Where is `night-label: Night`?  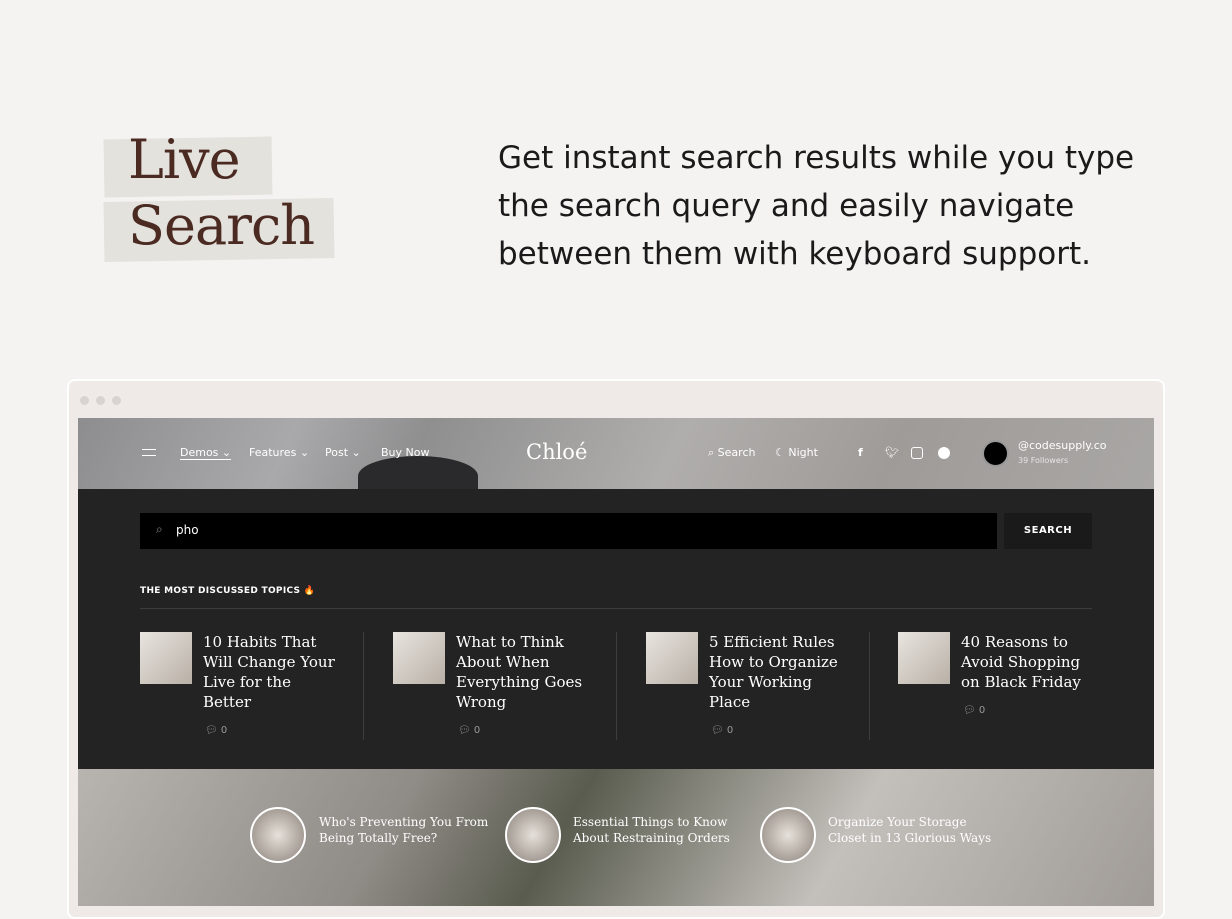
night-label: Night is located at coordinates (803, 452).